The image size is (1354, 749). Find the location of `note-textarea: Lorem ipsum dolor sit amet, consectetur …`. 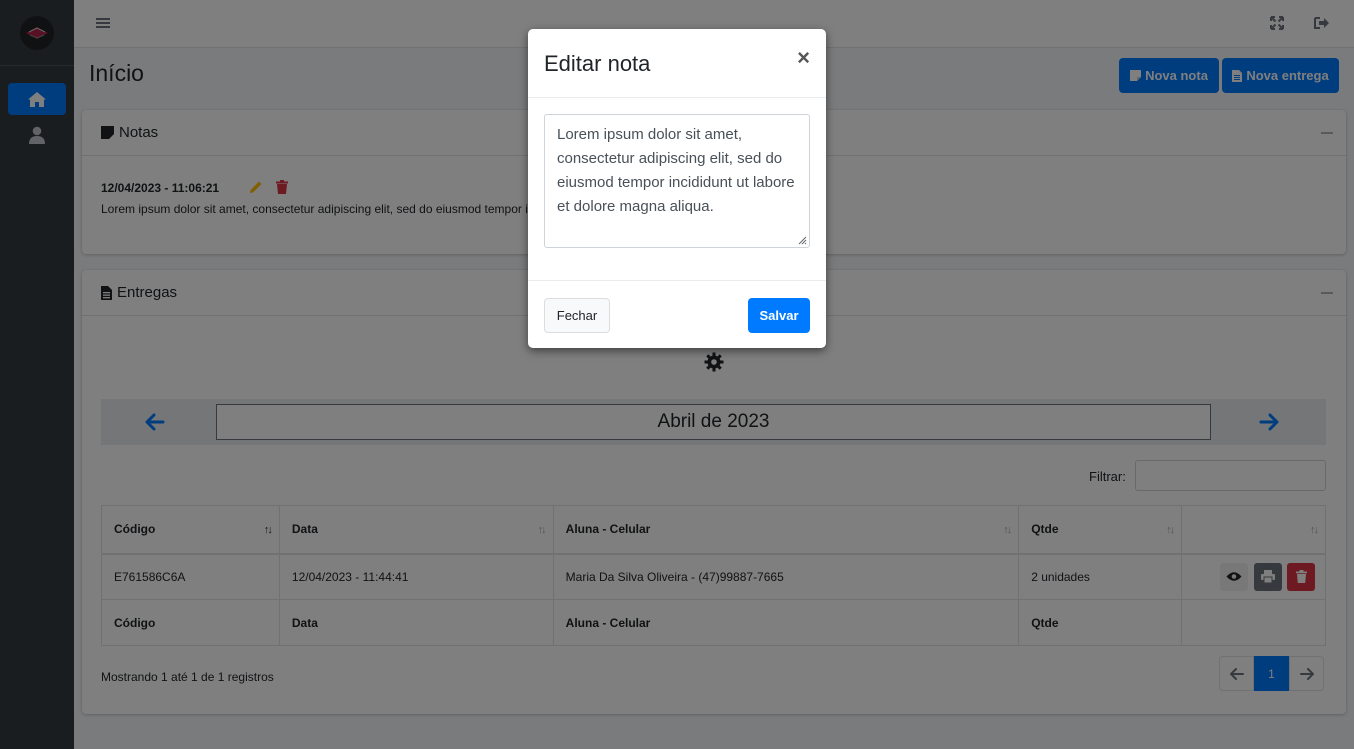

note-textarea: Lorem ipsum dolor sit amet, consectetur … is located at coordinates (677, 181).